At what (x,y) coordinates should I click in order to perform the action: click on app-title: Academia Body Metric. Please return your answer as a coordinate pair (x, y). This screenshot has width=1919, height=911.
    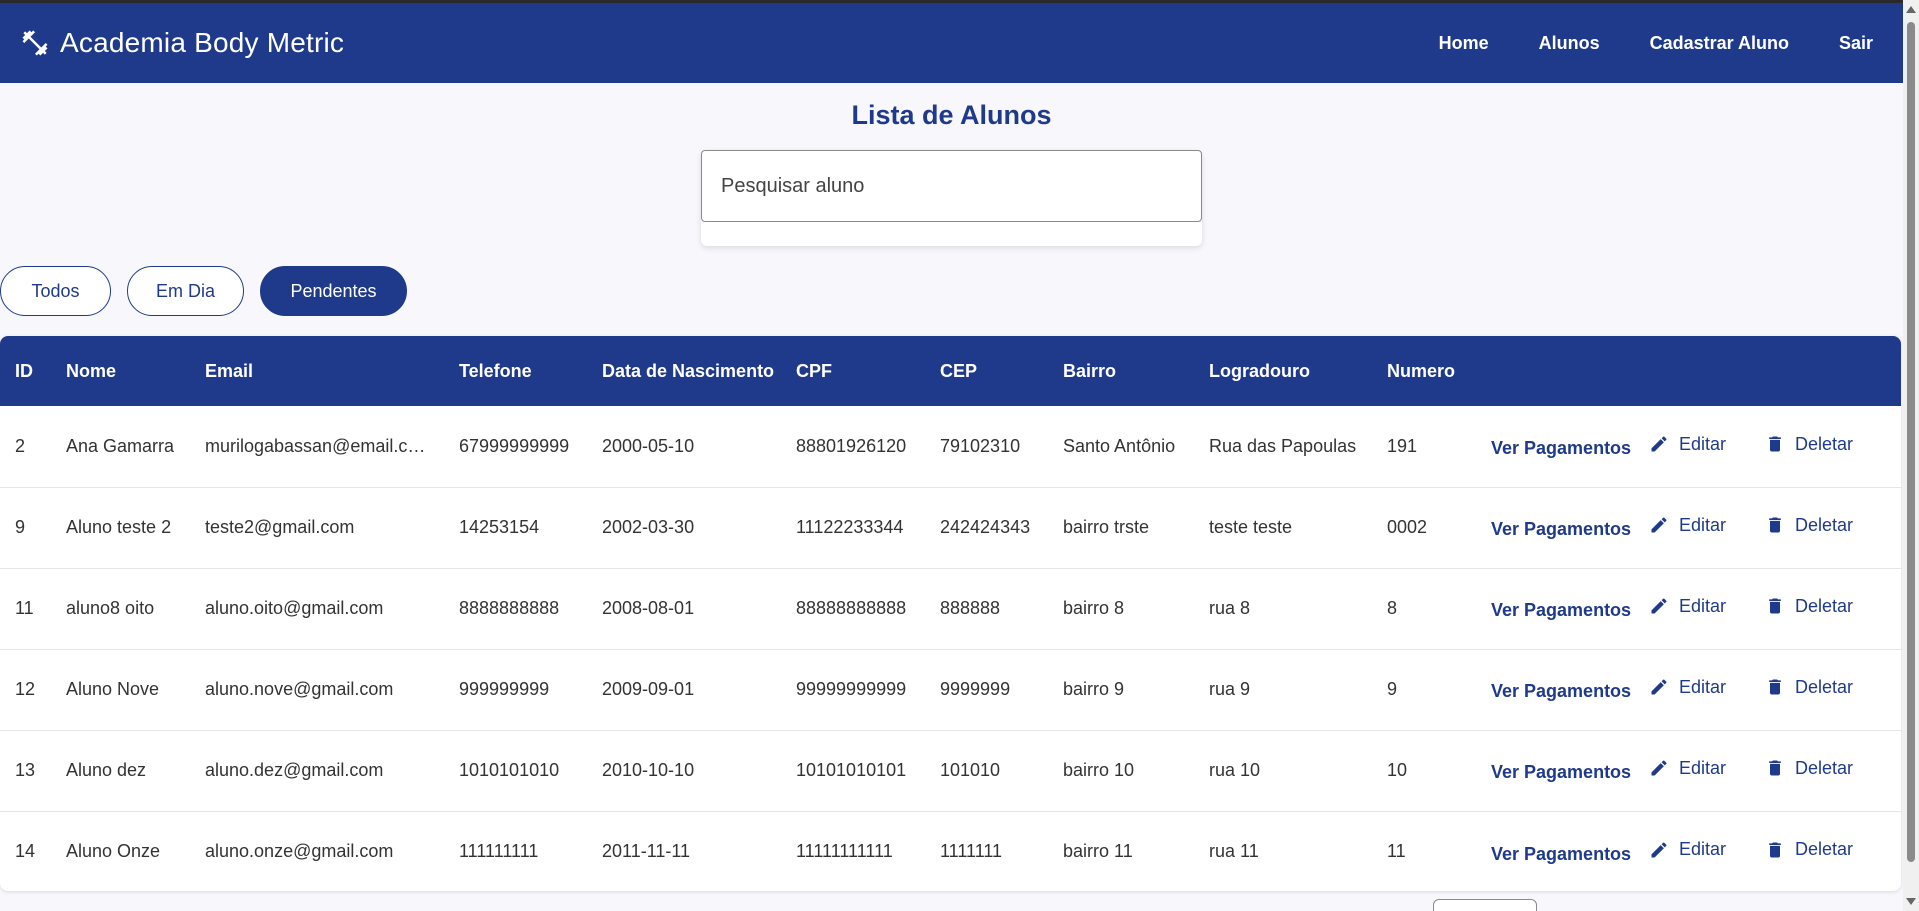
    Looking at the image, I should click on (202, 42).